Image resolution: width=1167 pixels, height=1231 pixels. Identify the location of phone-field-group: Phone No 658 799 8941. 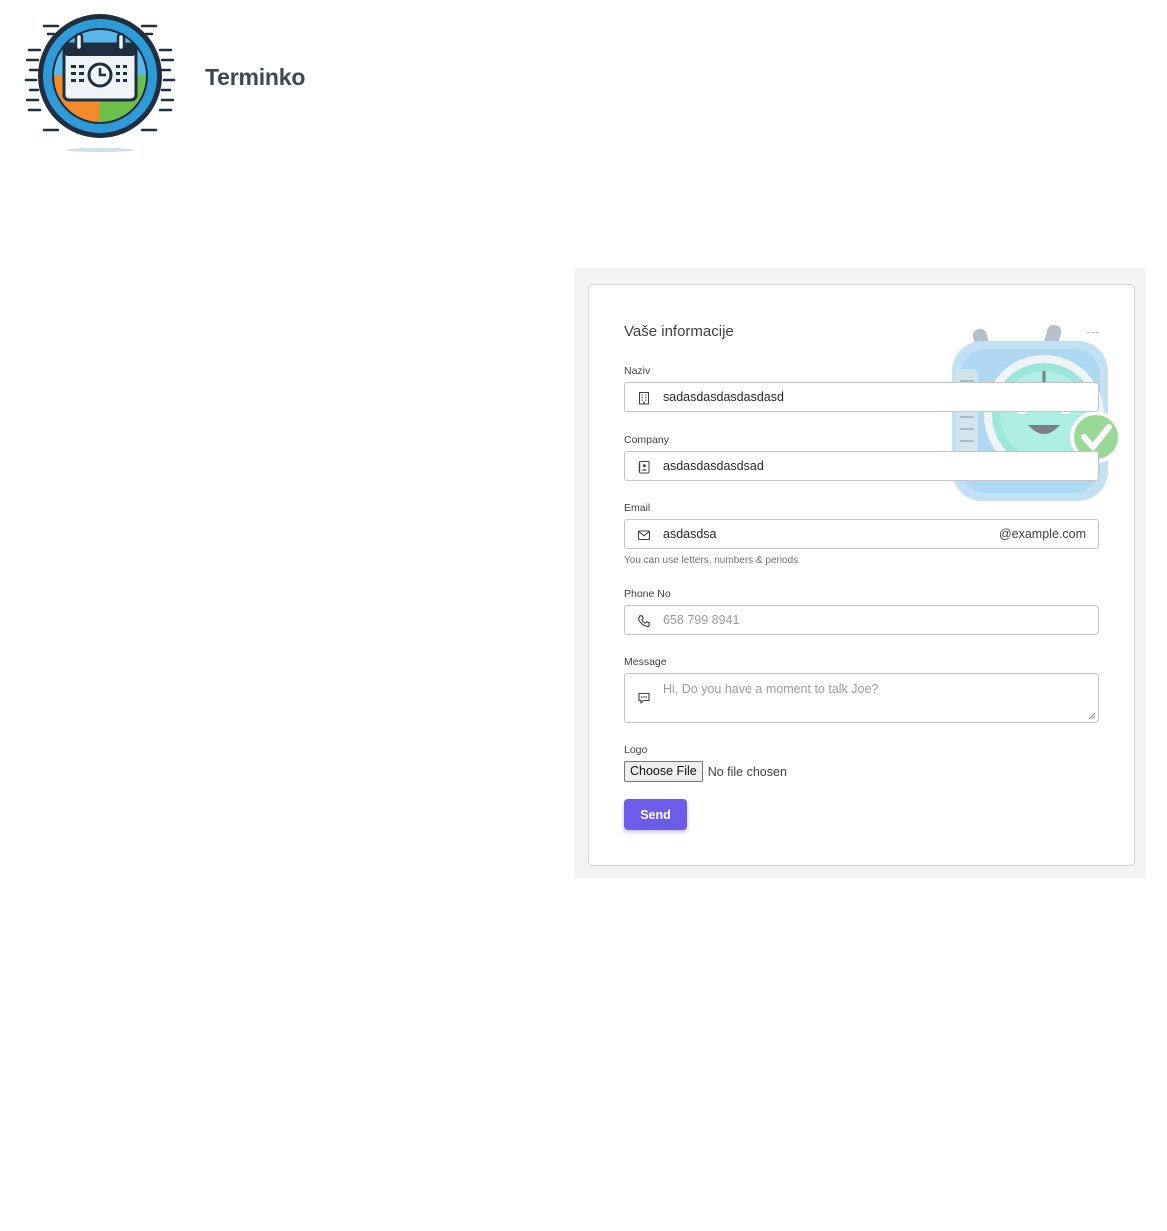
(861, 611).